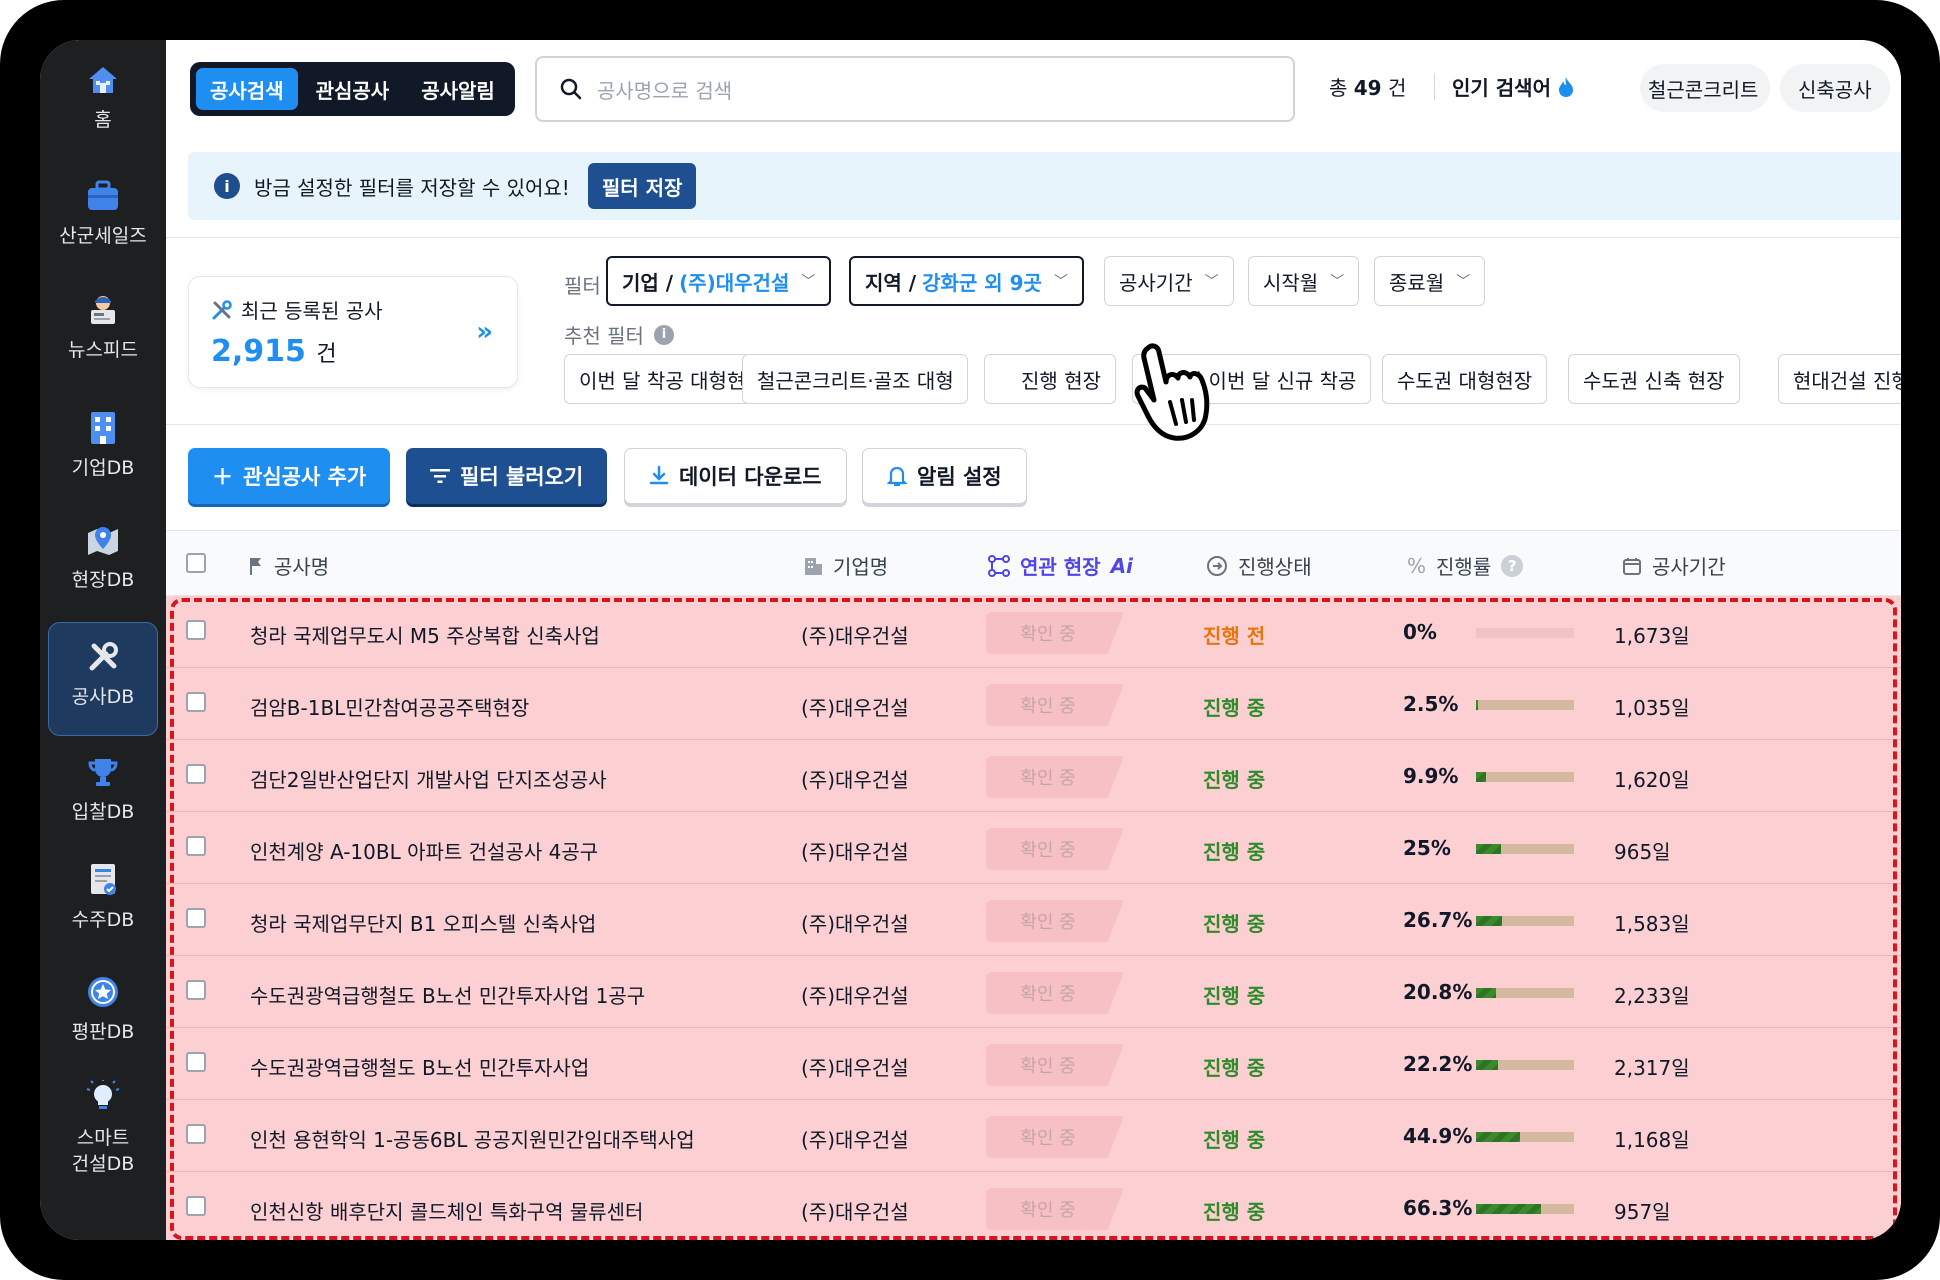 This screenshot has height=1280, width=1940. Describe the element at coordinates (642, 186) in the screenshot. I see `save-filter-button: 필터 저장` at that location.